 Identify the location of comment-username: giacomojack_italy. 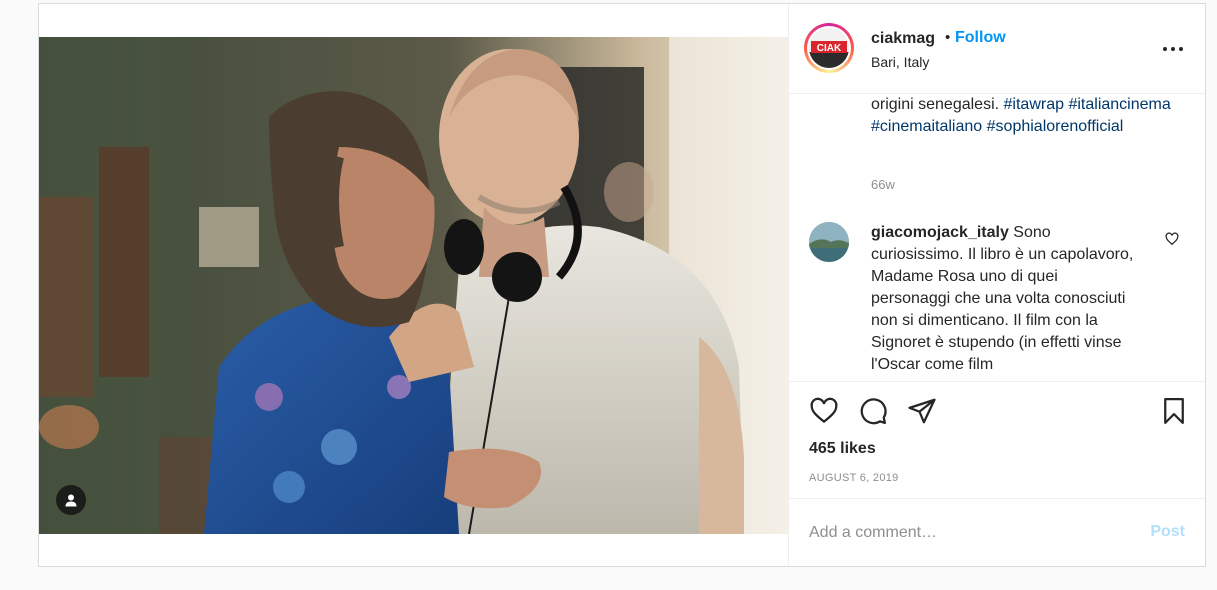
(940, 232).